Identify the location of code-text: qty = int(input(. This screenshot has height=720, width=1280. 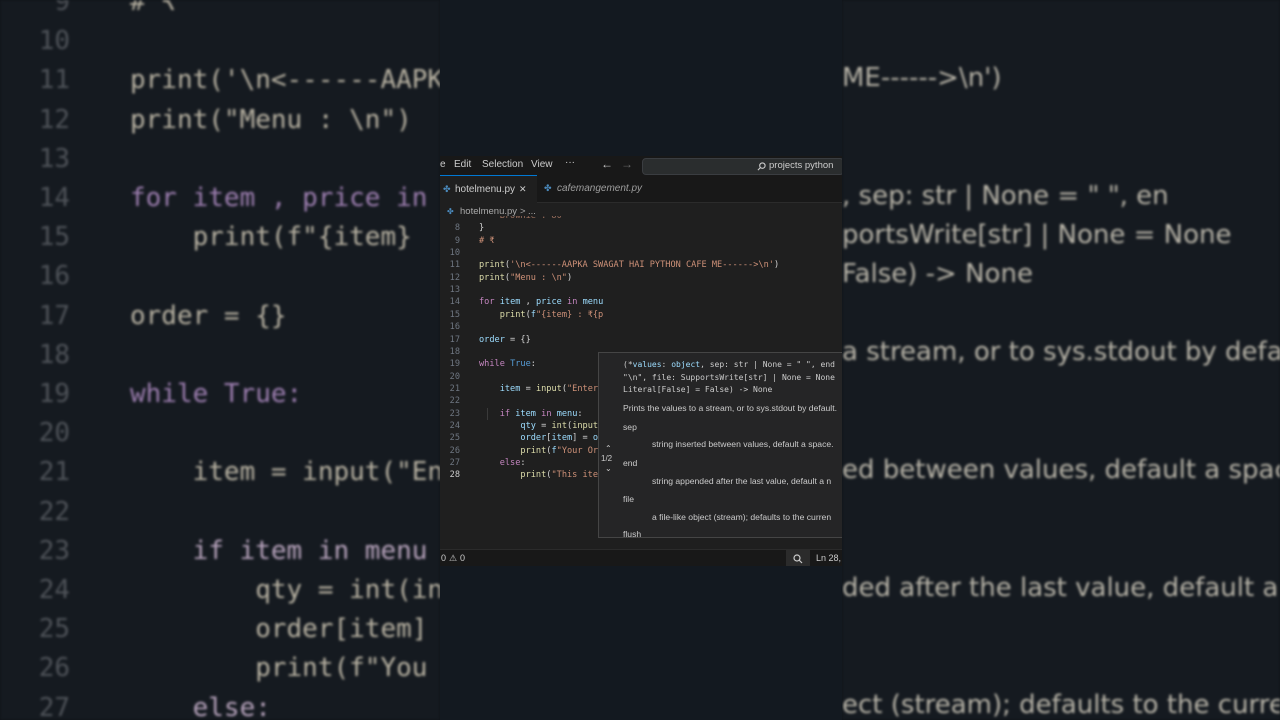
(561, 425).